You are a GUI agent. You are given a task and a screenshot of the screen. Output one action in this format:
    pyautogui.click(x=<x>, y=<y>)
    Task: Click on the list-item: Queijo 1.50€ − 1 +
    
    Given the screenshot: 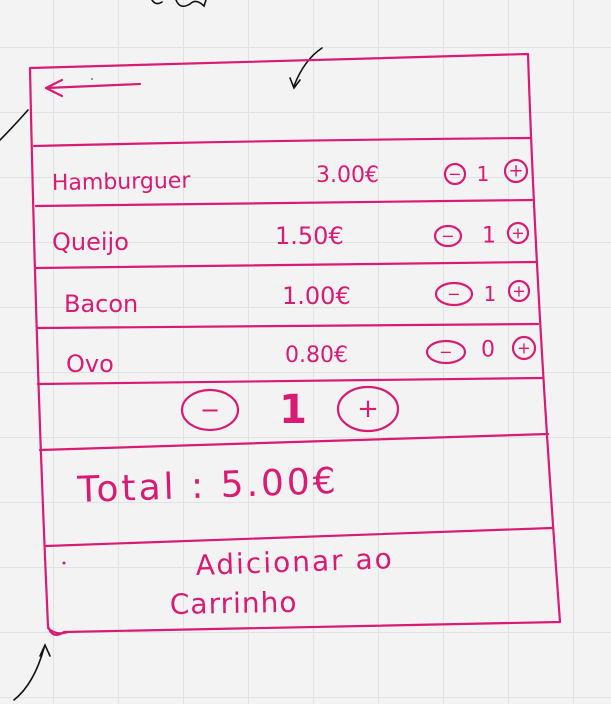 What is the action you would take?
    pyautogui.click(x=291, y=238)
    